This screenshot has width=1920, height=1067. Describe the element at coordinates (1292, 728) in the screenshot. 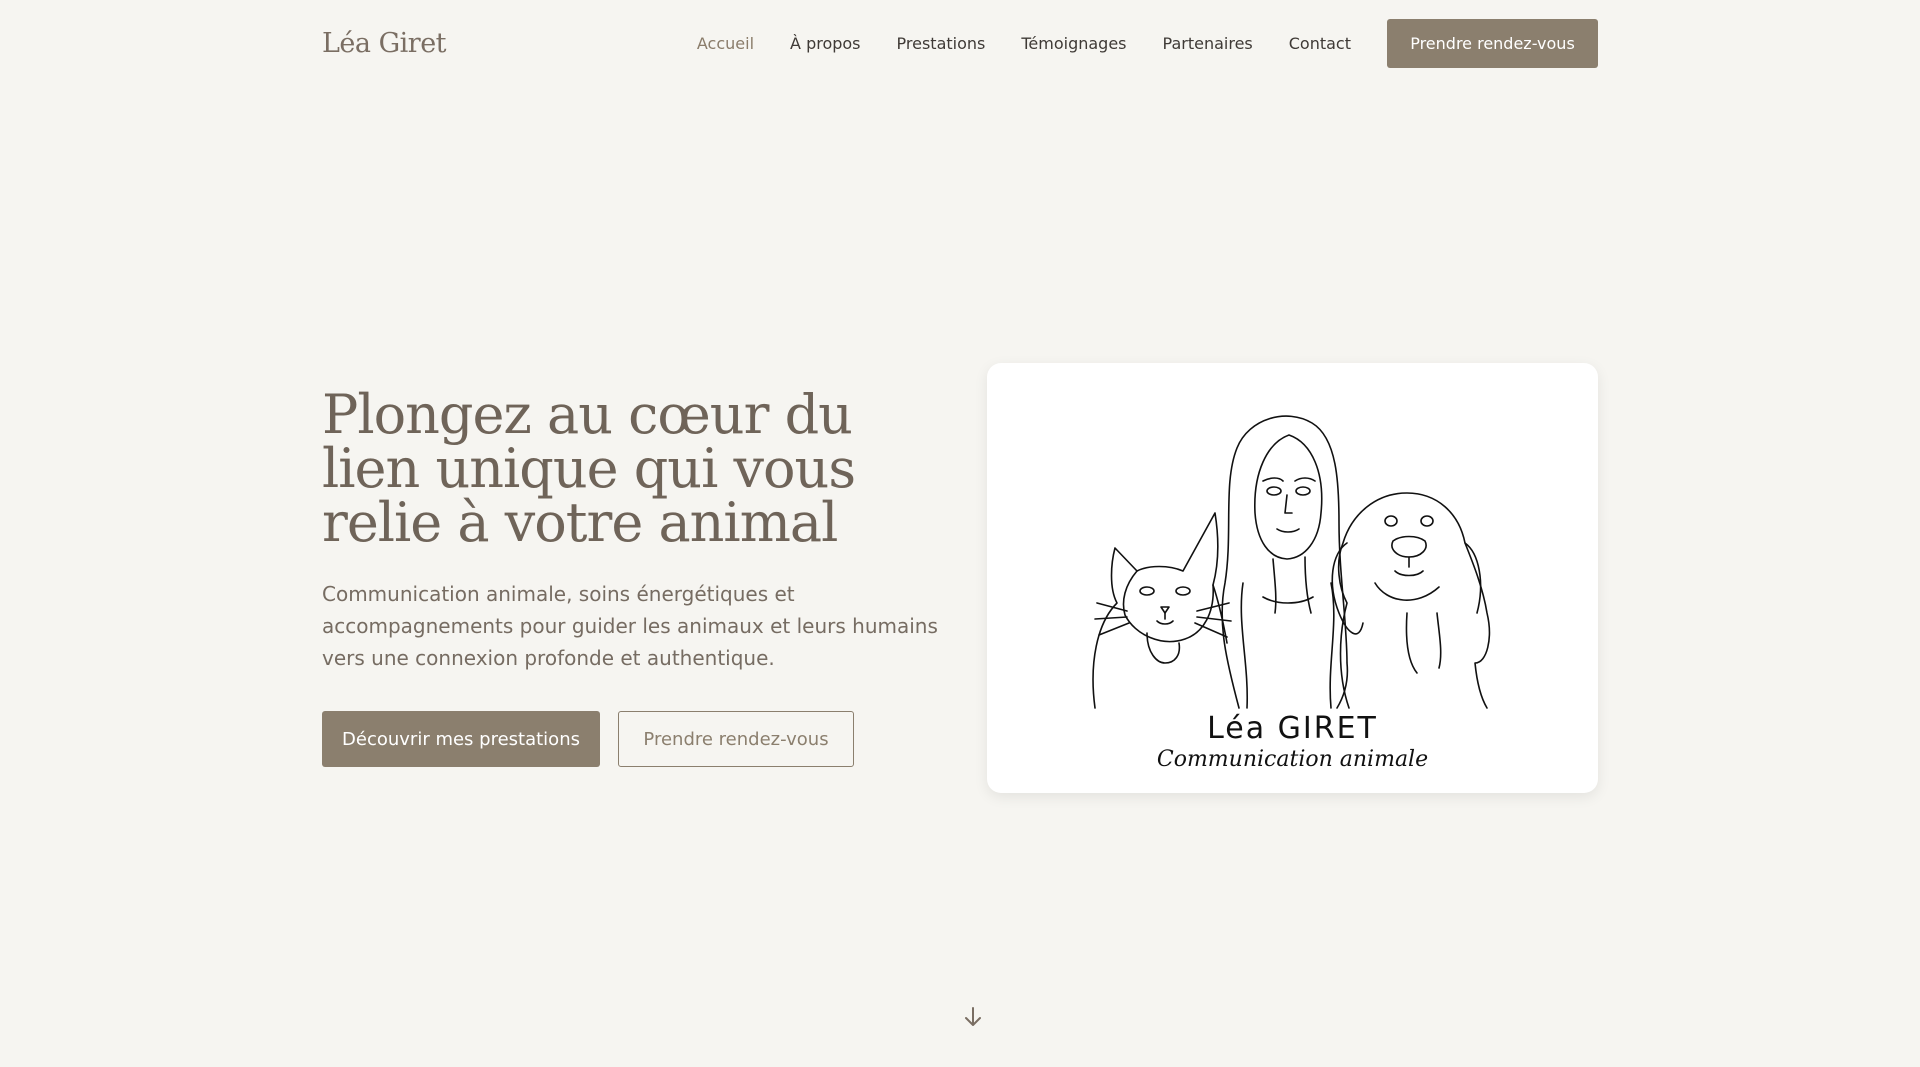

I see `card-name: Léa GIRET` at that location.